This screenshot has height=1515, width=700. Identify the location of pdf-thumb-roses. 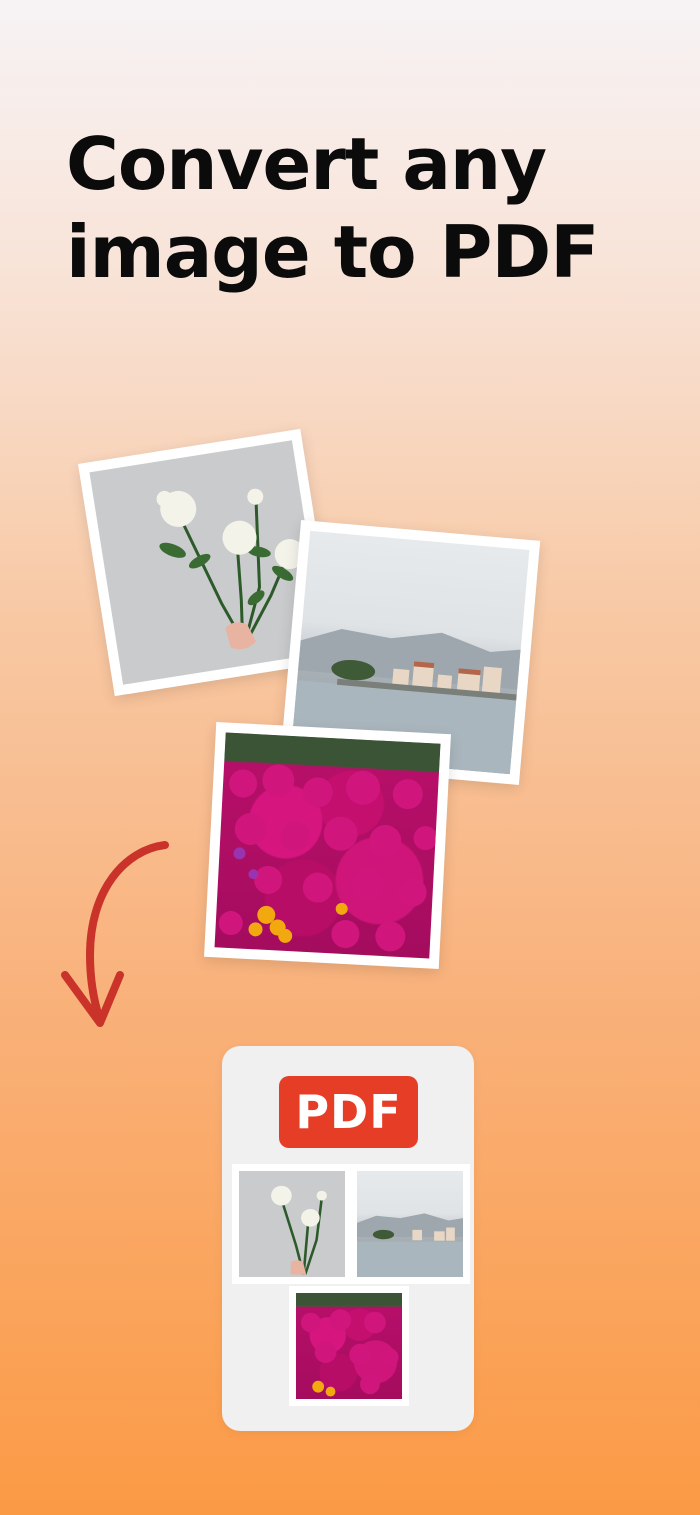
(292, 1224).